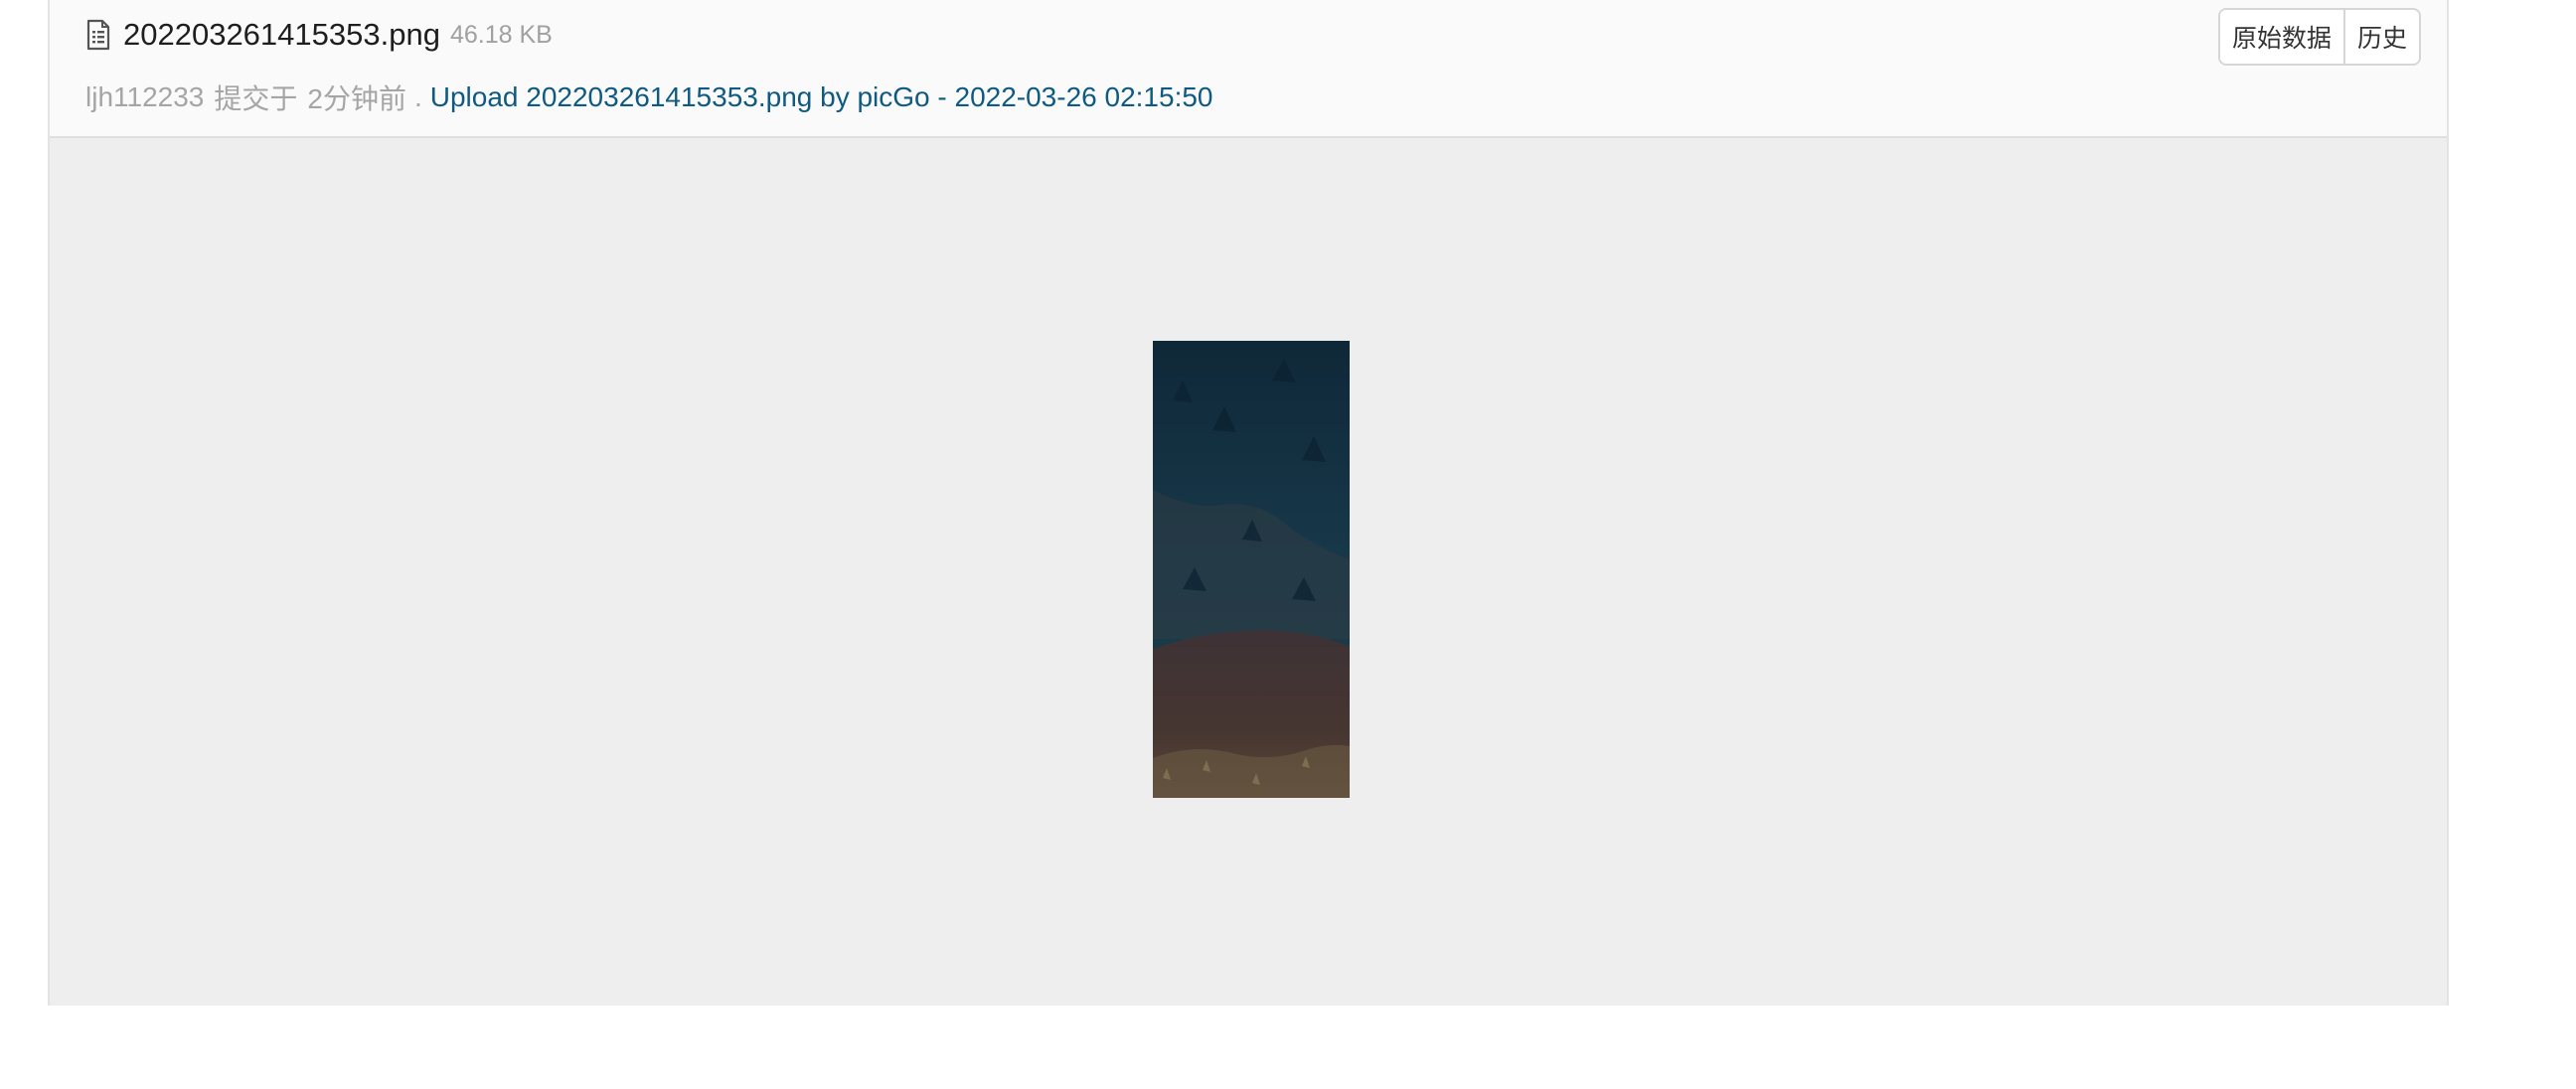  Describe the element at coordinates (256, 99) in the screenshot. I see `commit-verb: 提交于` at that location.